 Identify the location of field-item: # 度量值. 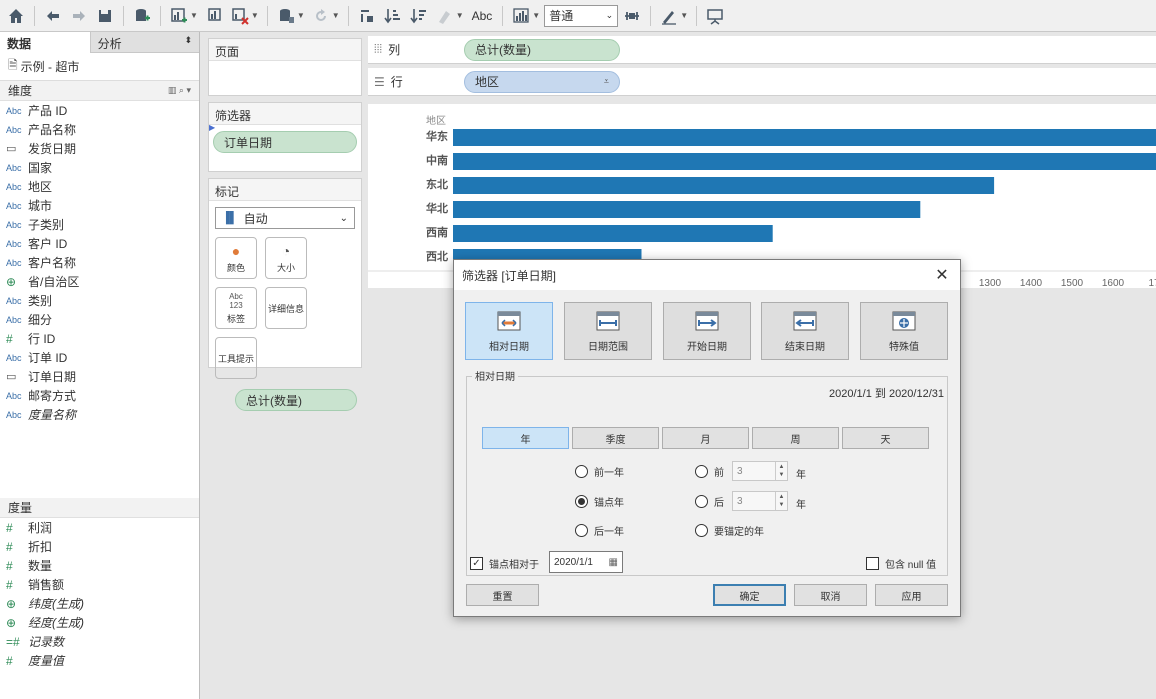
(99, 660).